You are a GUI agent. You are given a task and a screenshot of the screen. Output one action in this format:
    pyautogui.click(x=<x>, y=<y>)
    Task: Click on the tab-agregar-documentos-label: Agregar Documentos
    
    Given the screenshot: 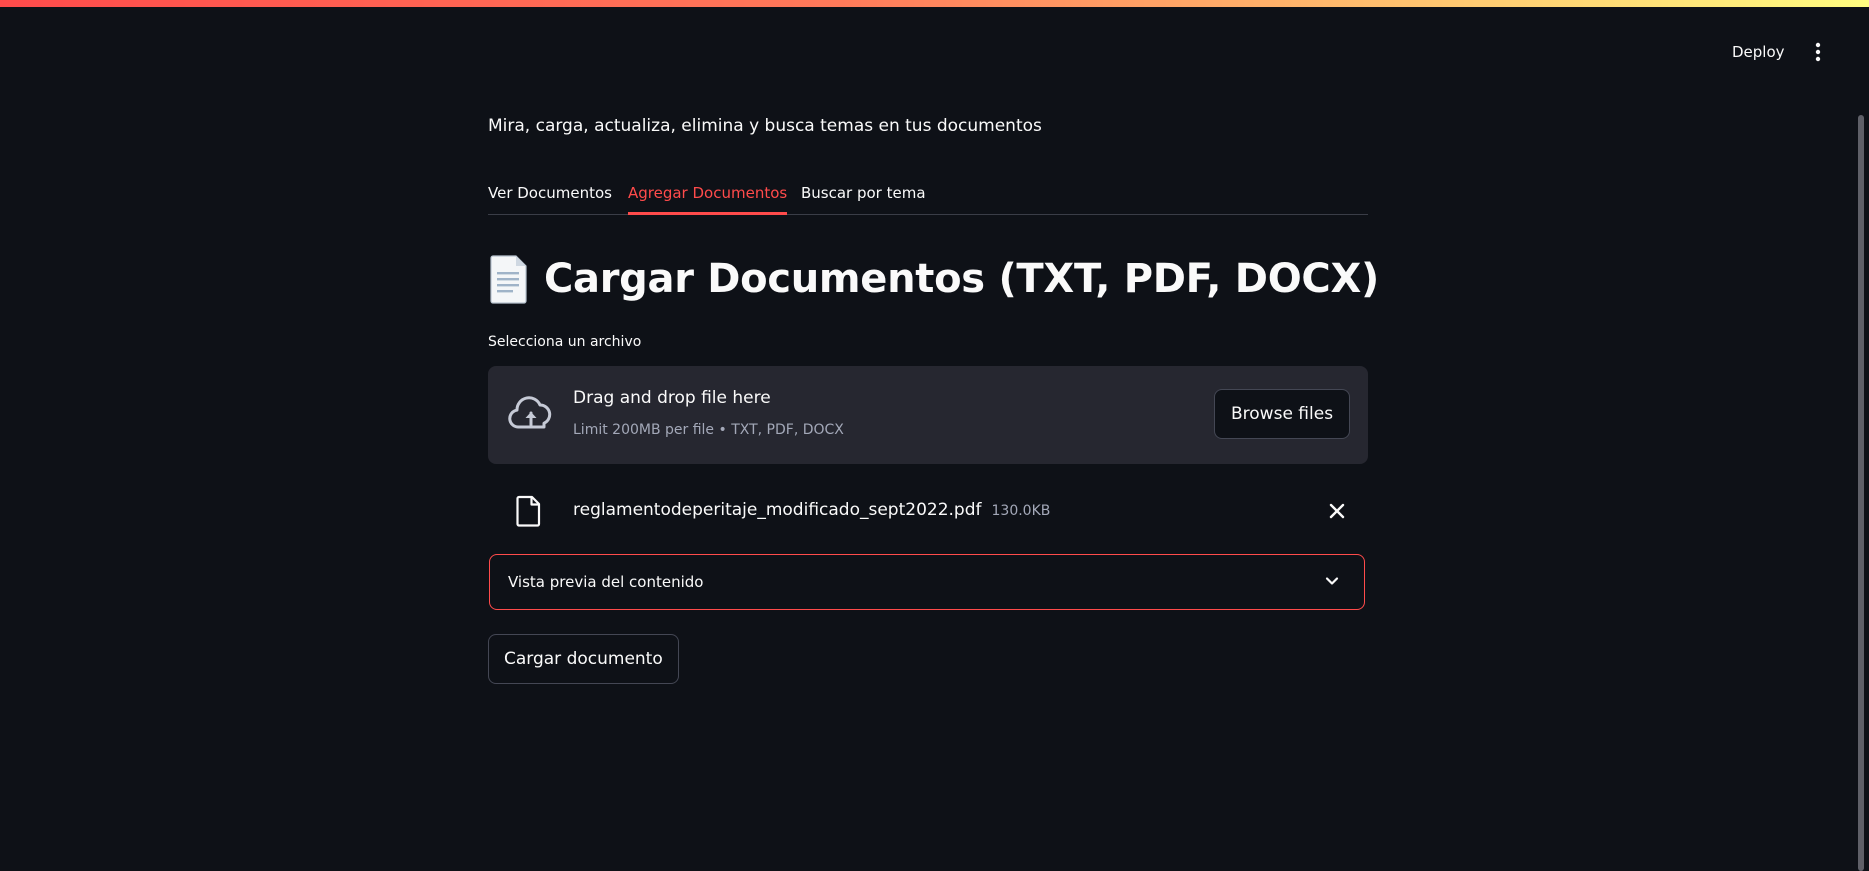 What is the action you would take?
    pyautogui.click(x=708, y=193)
    